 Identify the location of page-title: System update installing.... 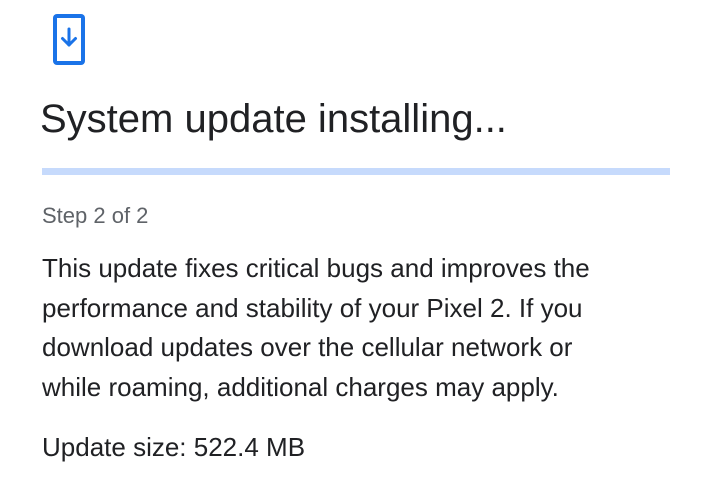
(273, 119).